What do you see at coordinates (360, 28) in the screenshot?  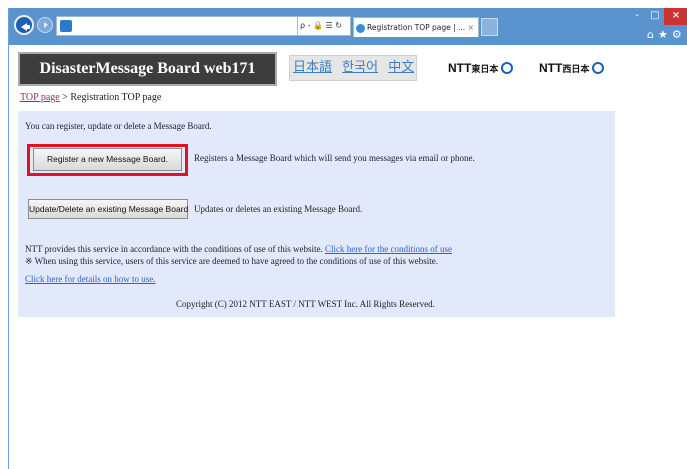 I see `tab-favicon-icon` at bounding box center [360, 28].